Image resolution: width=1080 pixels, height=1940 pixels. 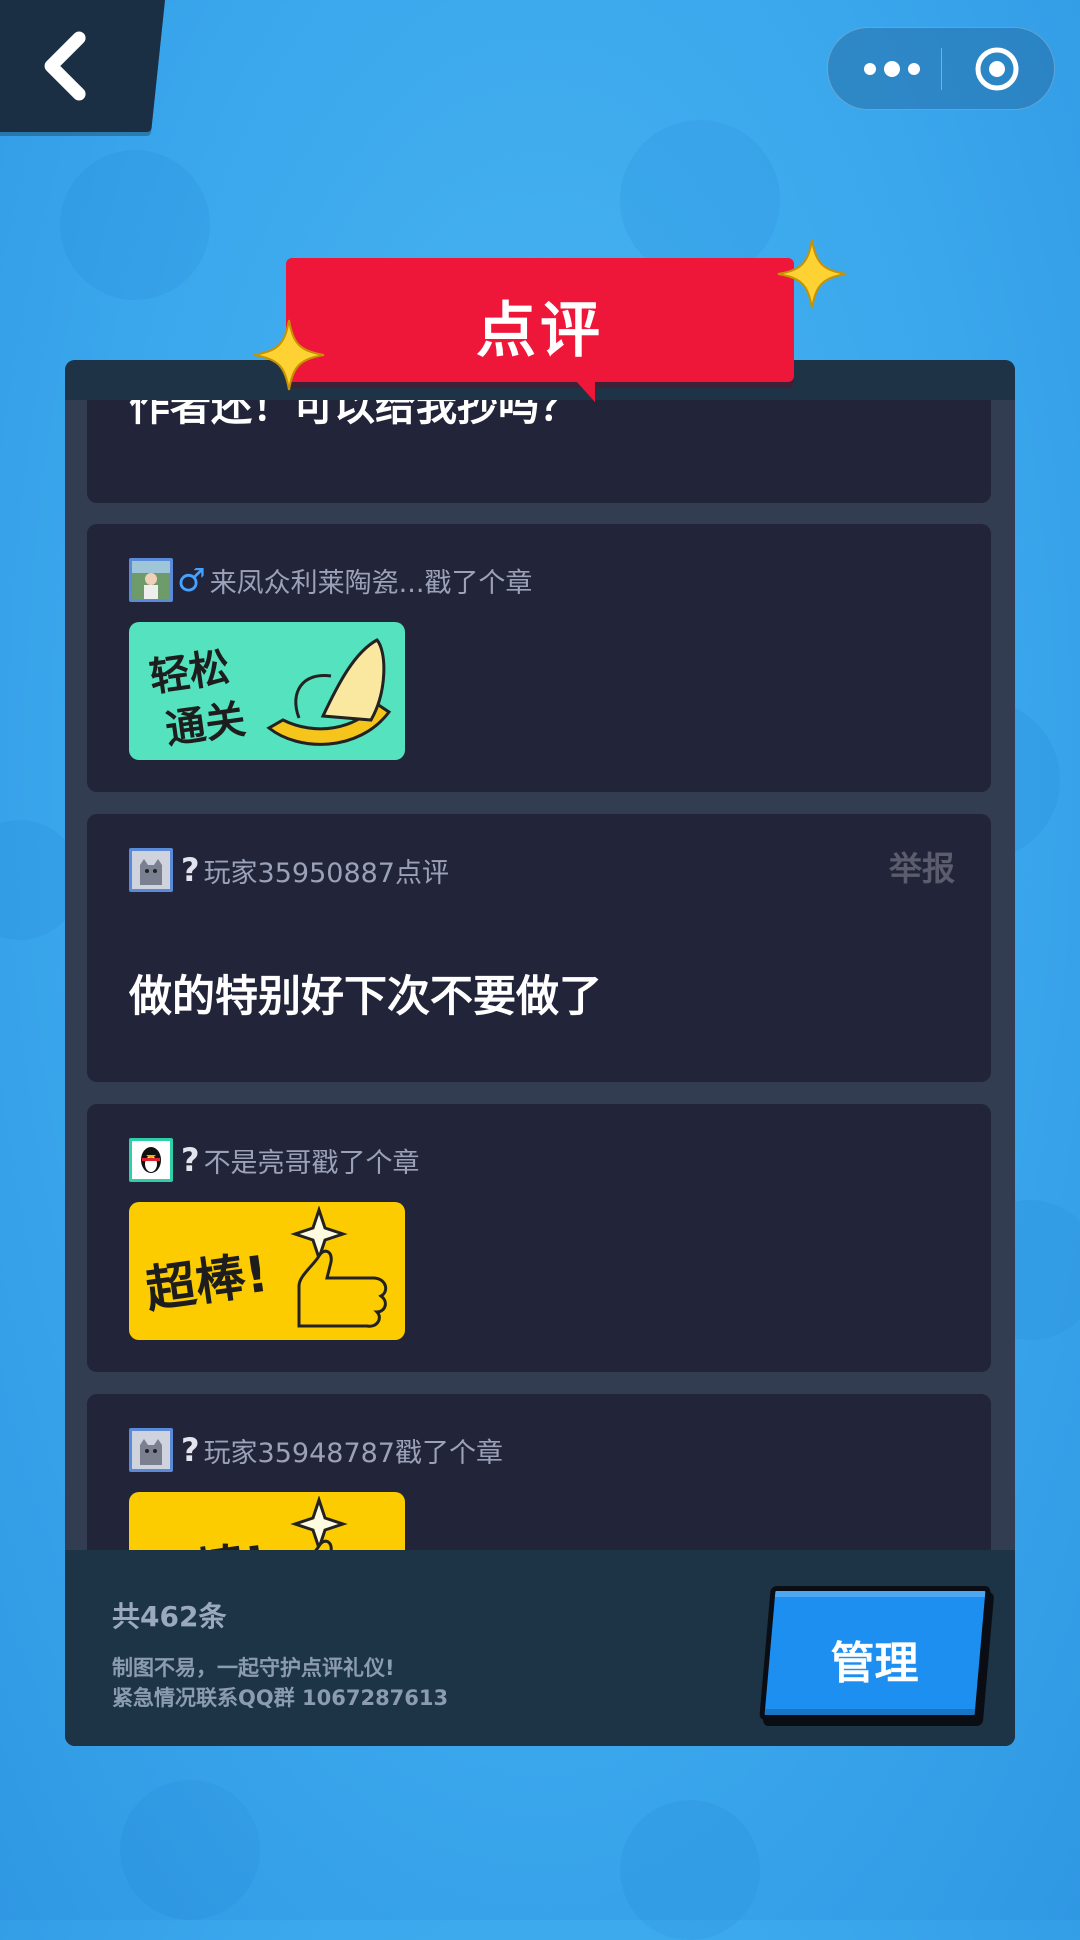 I want to click on comment-author: 玩家35948787戳了个章, so click(x=353, y=1450).